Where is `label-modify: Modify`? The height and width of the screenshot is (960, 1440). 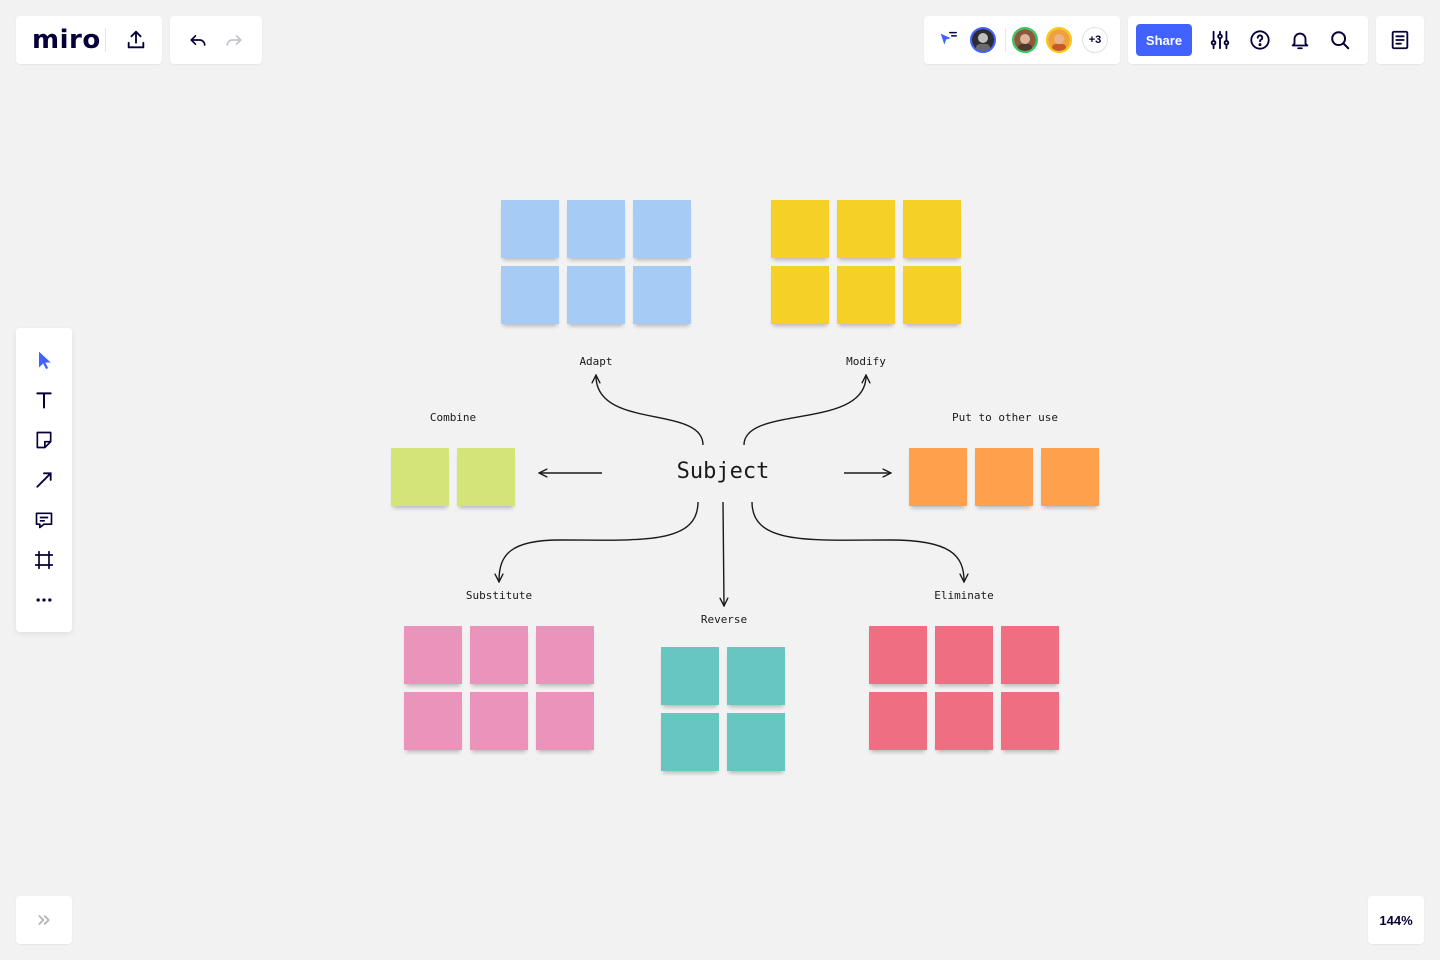
label-modify: Modify is located at coordinates (866, 361).